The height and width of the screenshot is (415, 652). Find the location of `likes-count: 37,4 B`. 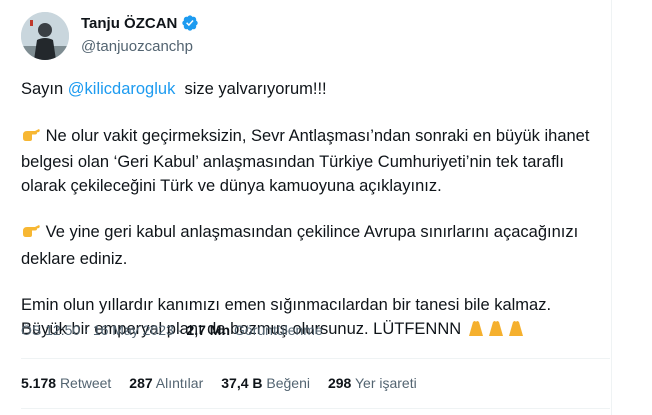

likes-count: 37,4 B is located at coordinates (242, 383).